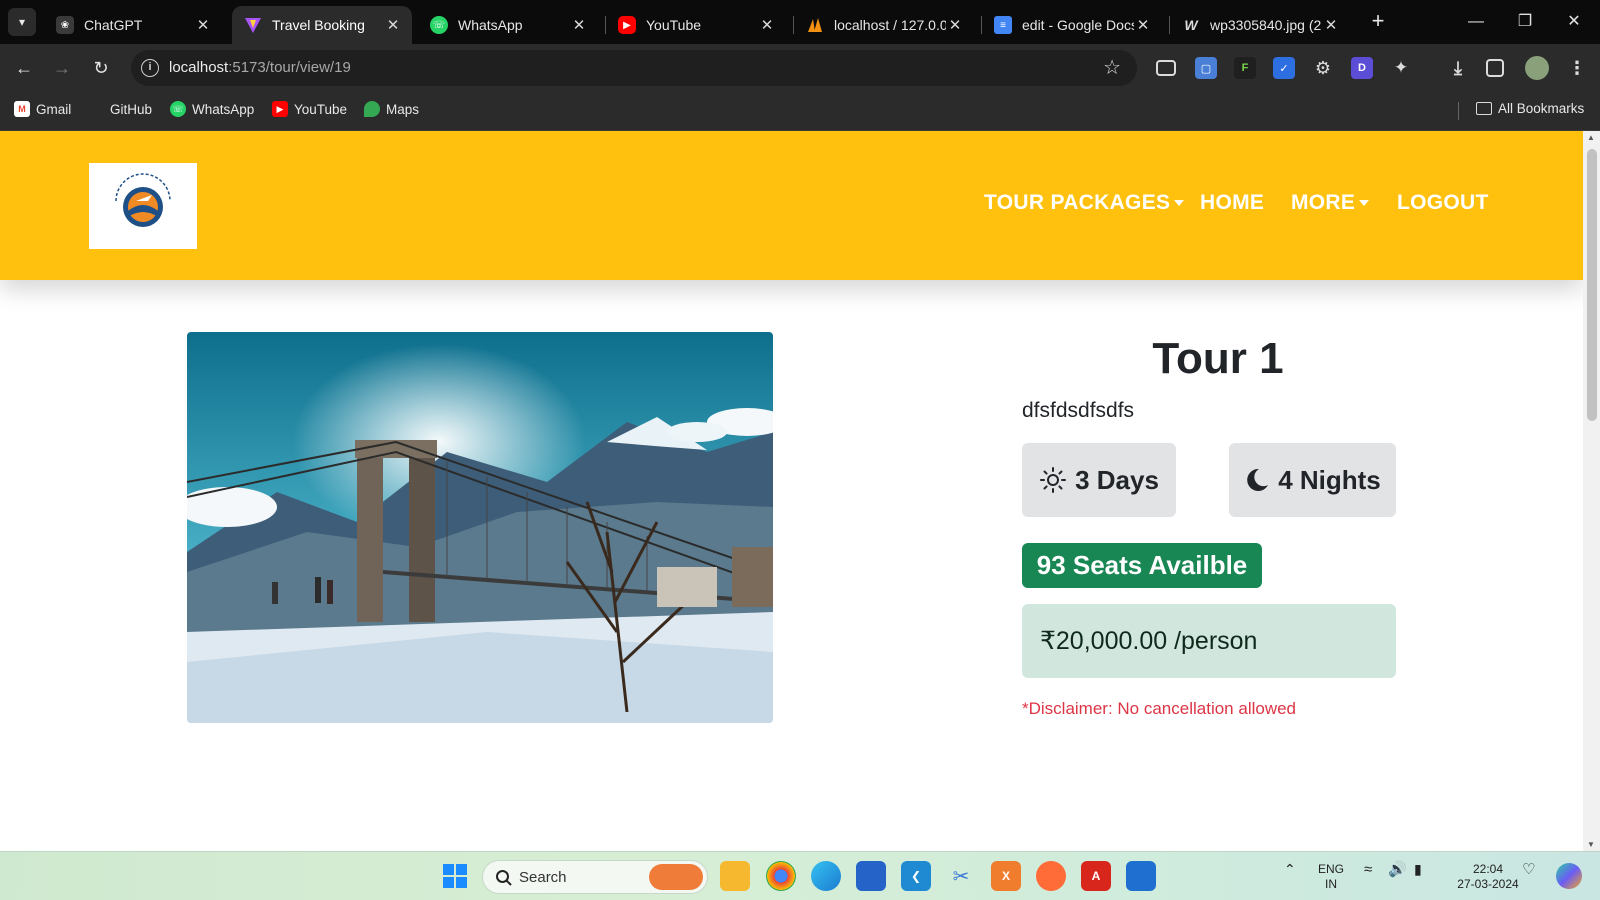 The width and height of the screenshot is (1600, 900). I want to click on tab-google-docs: ≡ edit - Google Docs ✕, so click(1072, 25).